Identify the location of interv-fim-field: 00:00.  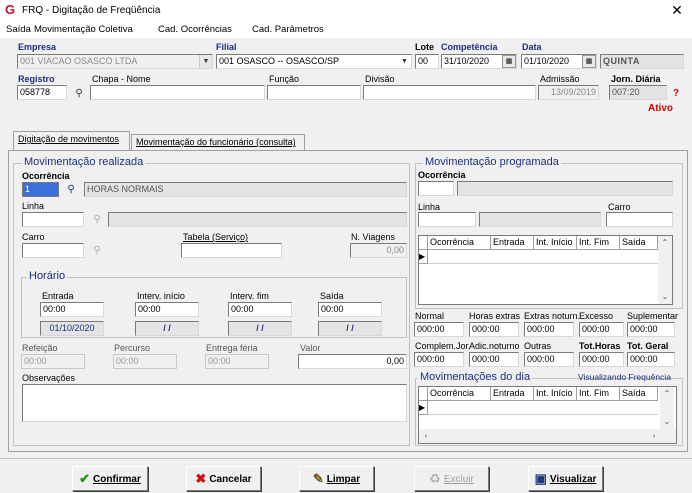
(260, 309).